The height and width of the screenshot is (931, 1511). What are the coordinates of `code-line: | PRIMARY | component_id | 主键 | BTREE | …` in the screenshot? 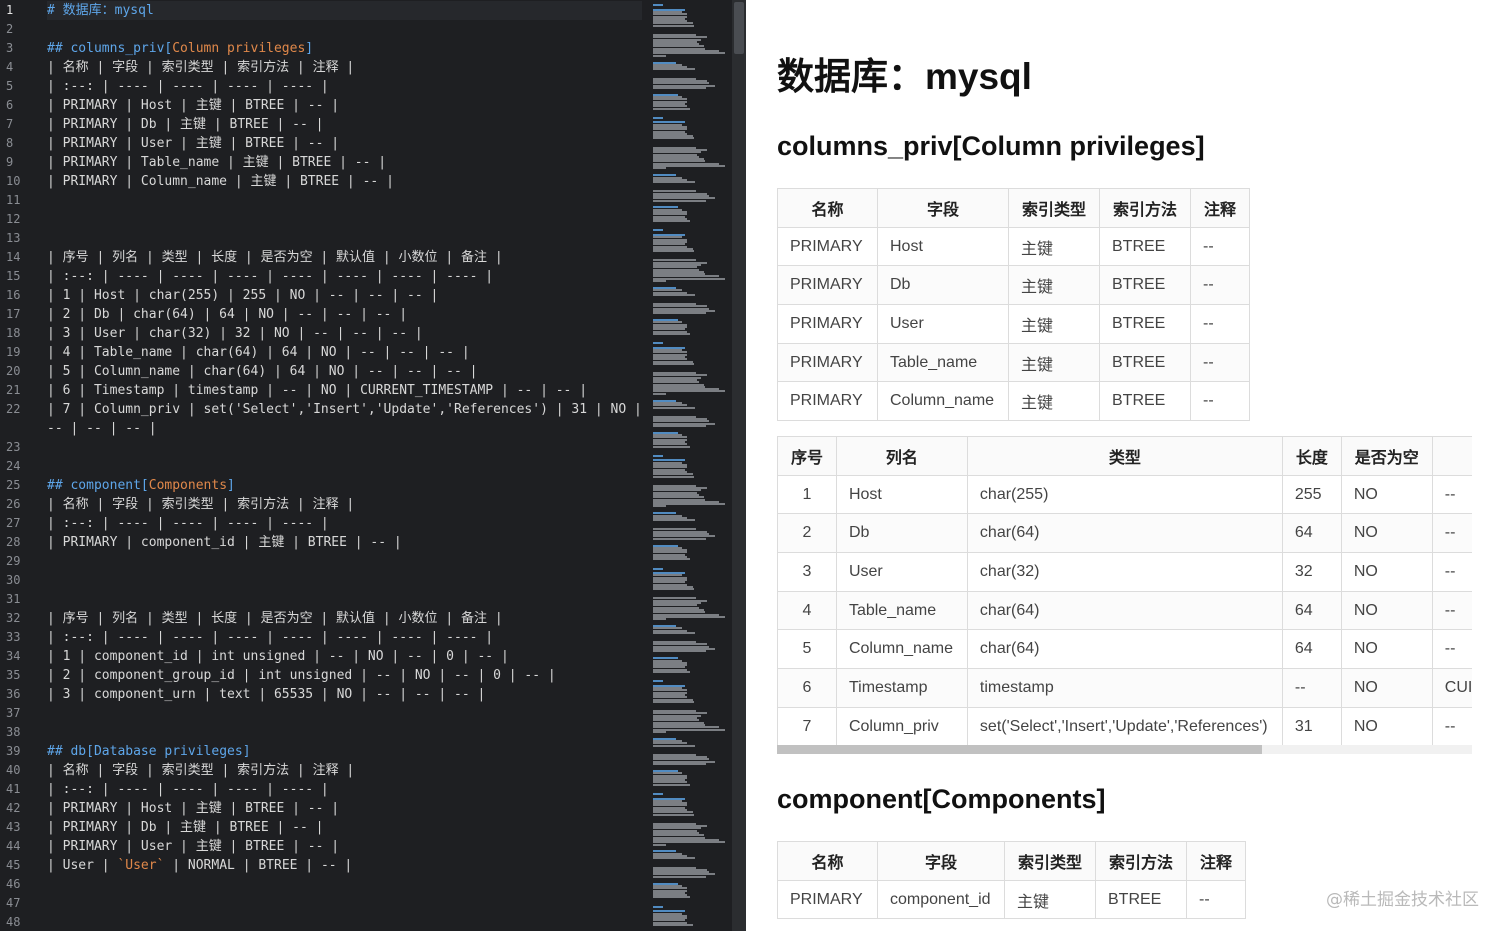 It's located at (344, 542).